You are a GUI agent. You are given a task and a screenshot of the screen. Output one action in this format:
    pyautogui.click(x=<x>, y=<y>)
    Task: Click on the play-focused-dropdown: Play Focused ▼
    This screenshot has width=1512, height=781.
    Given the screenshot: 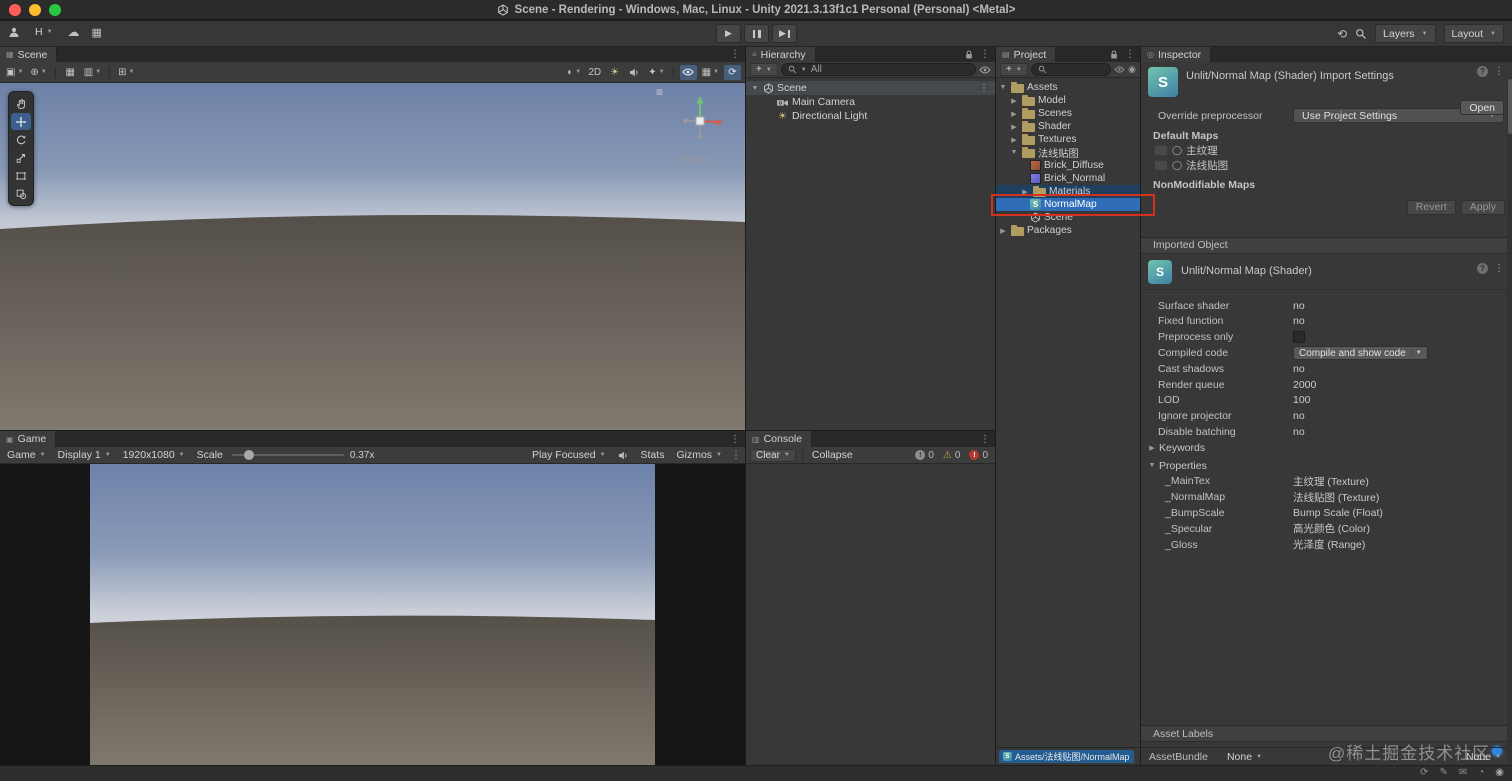 What is the action you would take?
    pyautogui.click(x=569, y=455)
    